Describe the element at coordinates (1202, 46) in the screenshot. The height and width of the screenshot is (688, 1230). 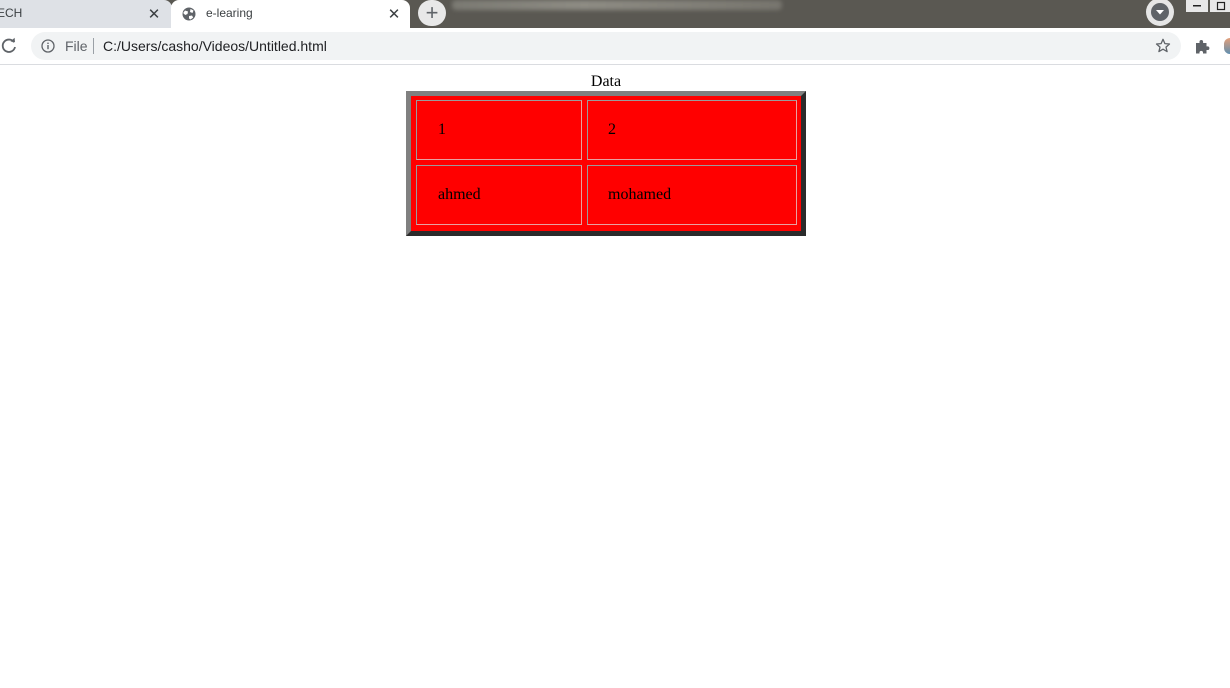
I see `puzzle-icon` at that location.